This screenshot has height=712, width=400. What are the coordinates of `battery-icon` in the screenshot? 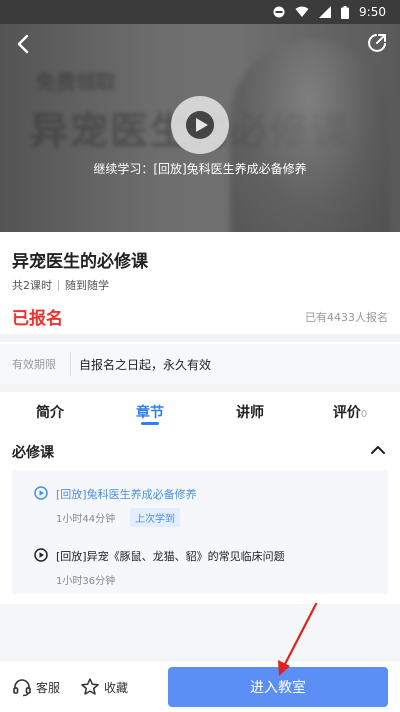 It's located at (345, 12).